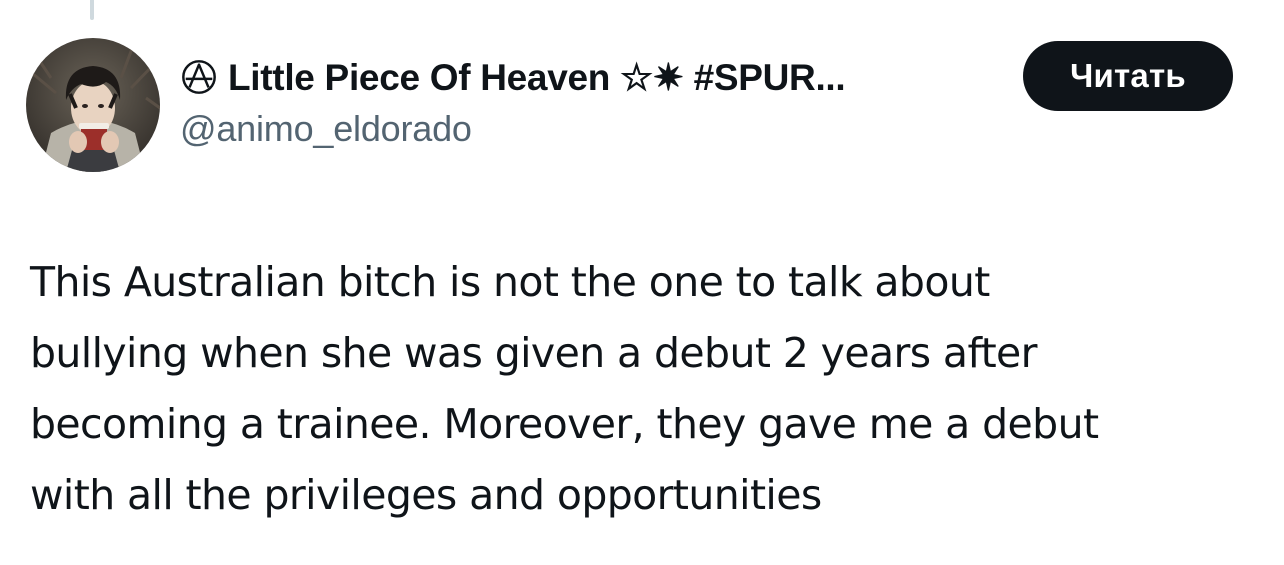 Image resolution: width=1284 pixels, height=565 pixels. Describe the element at coordinates (92, 10) in the screenshot. I see `thread-connector-line` at that location.